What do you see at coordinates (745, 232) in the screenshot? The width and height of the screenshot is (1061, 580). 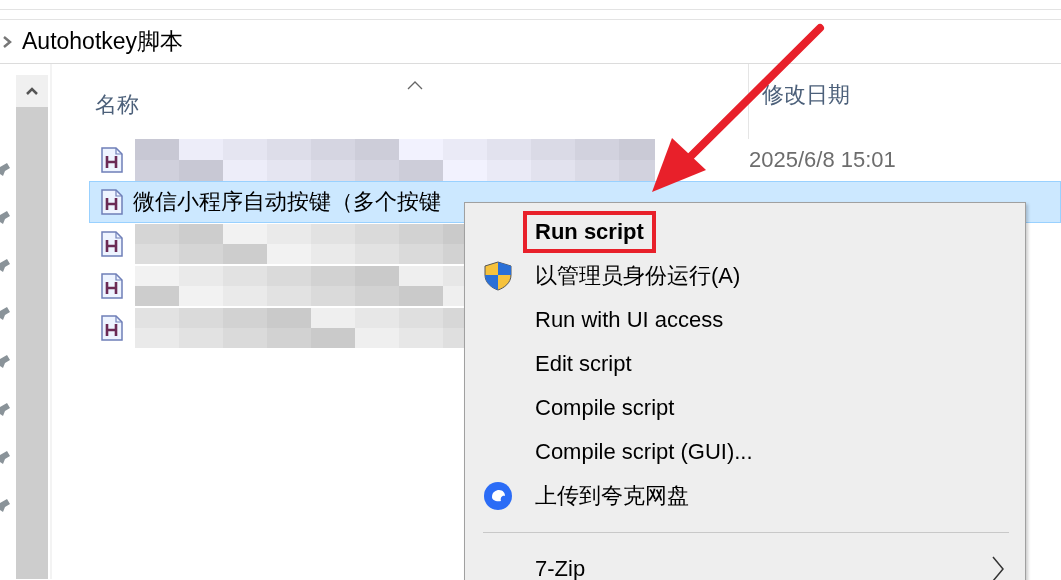 I see `menu-item: Run script` at bounding box center [745, 232].